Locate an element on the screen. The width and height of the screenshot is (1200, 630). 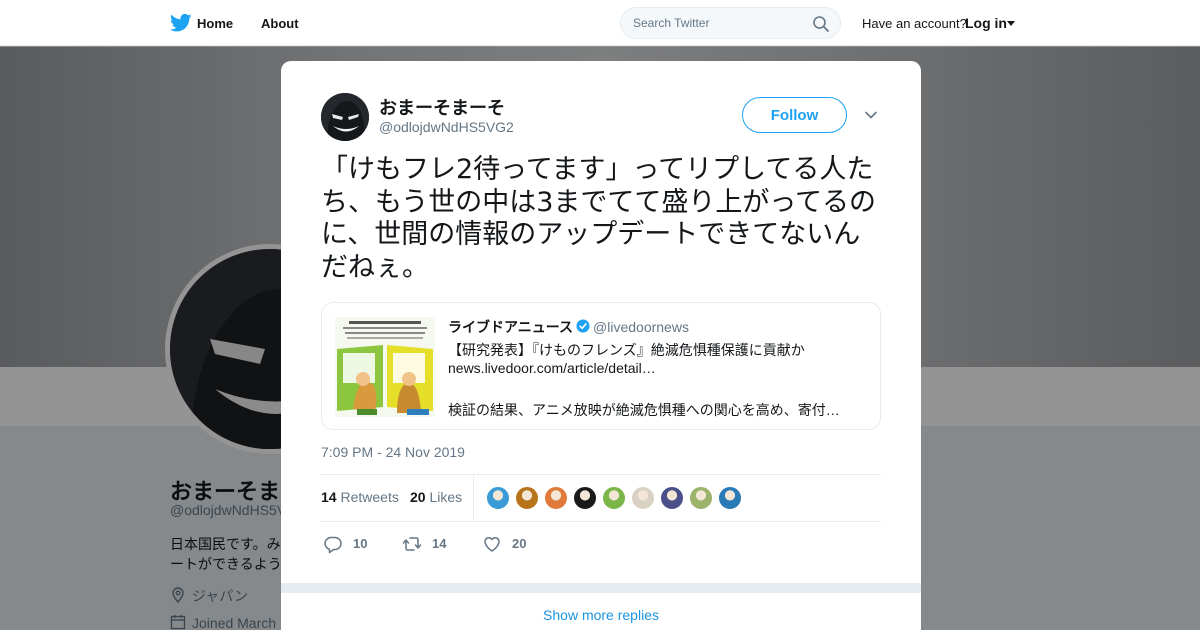
likes-stat: 20 Likes is located at coordinates (436, 497).